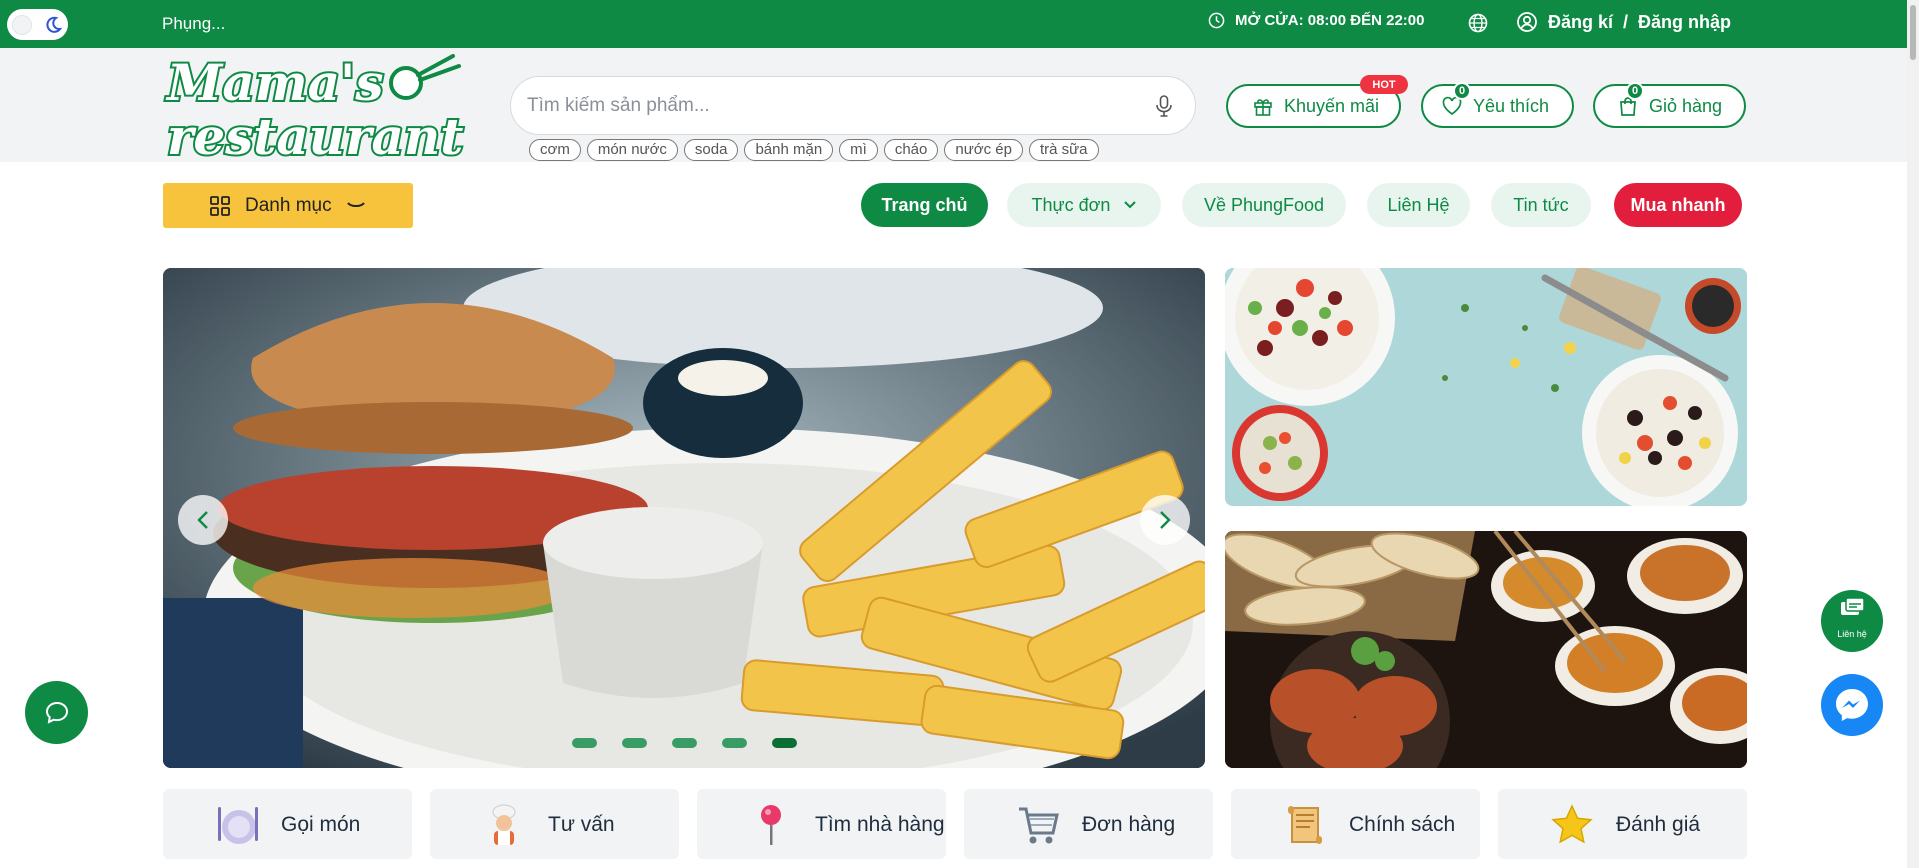  I want to click on side-banner-bottom, so click(1486, 649).